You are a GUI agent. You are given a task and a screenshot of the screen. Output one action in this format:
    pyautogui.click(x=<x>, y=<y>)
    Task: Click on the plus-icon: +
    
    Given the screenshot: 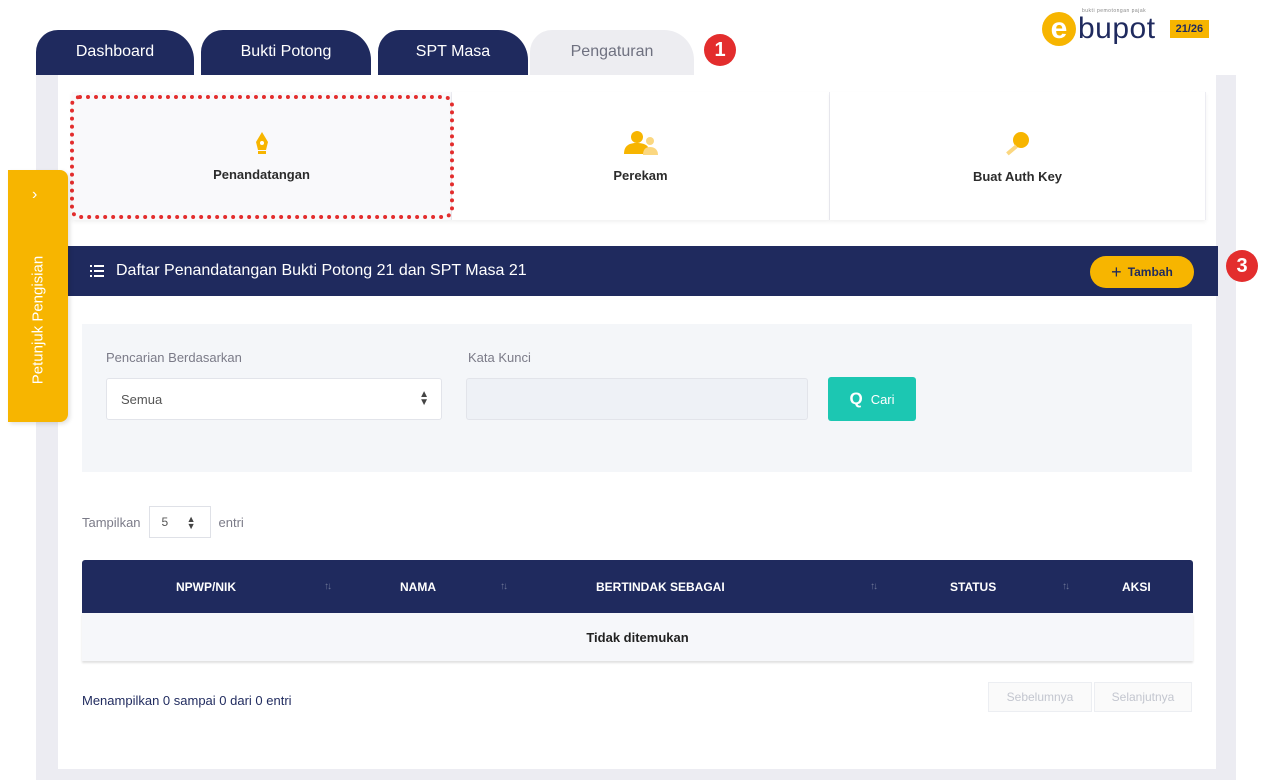 What is the action you would take?
    pyautogui.click(x=1116, y=272)
    